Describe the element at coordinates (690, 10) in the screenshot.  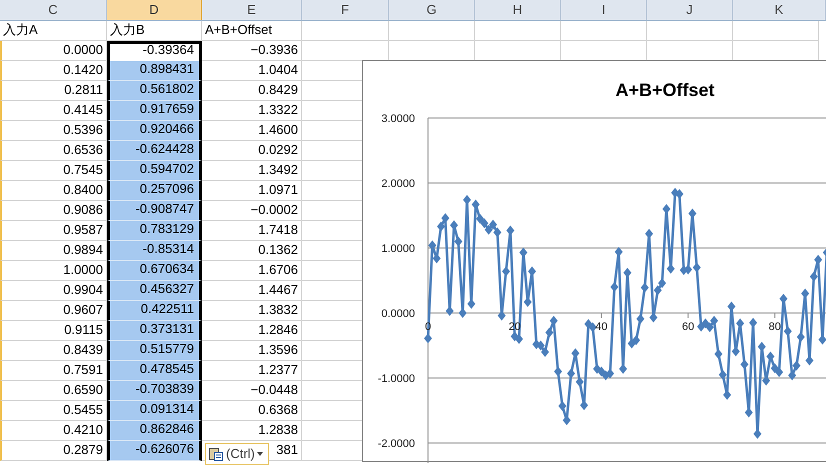
I see `column-header: J` at that location.